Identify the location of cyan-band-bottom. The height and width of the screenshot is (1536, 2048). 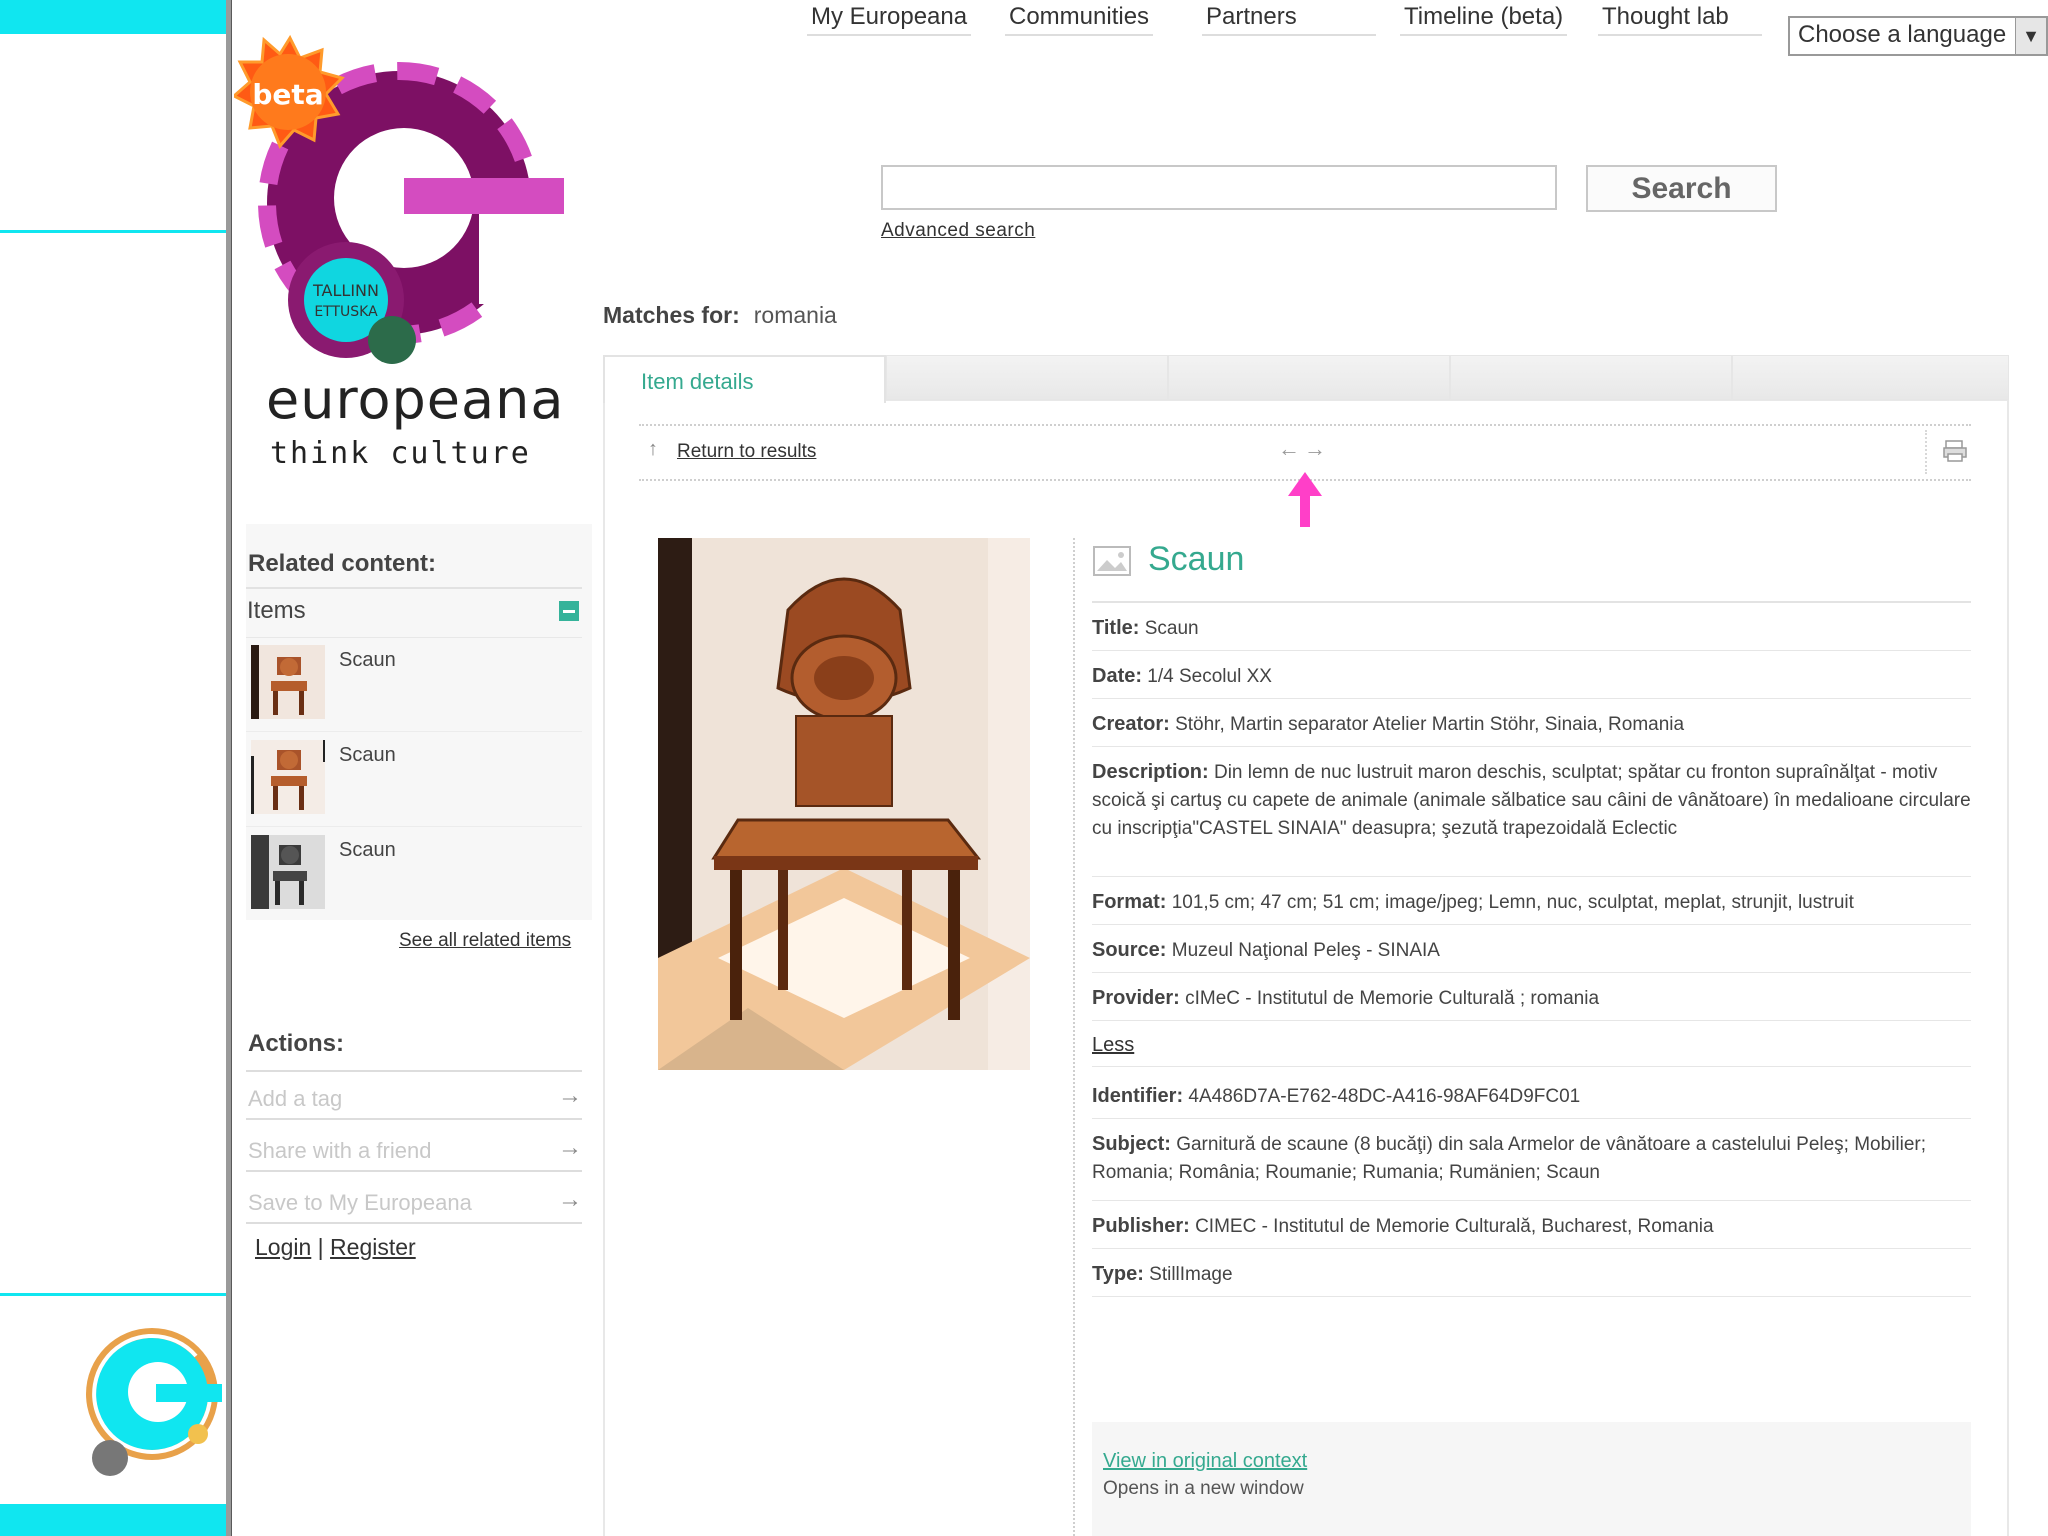
(113, 1520).